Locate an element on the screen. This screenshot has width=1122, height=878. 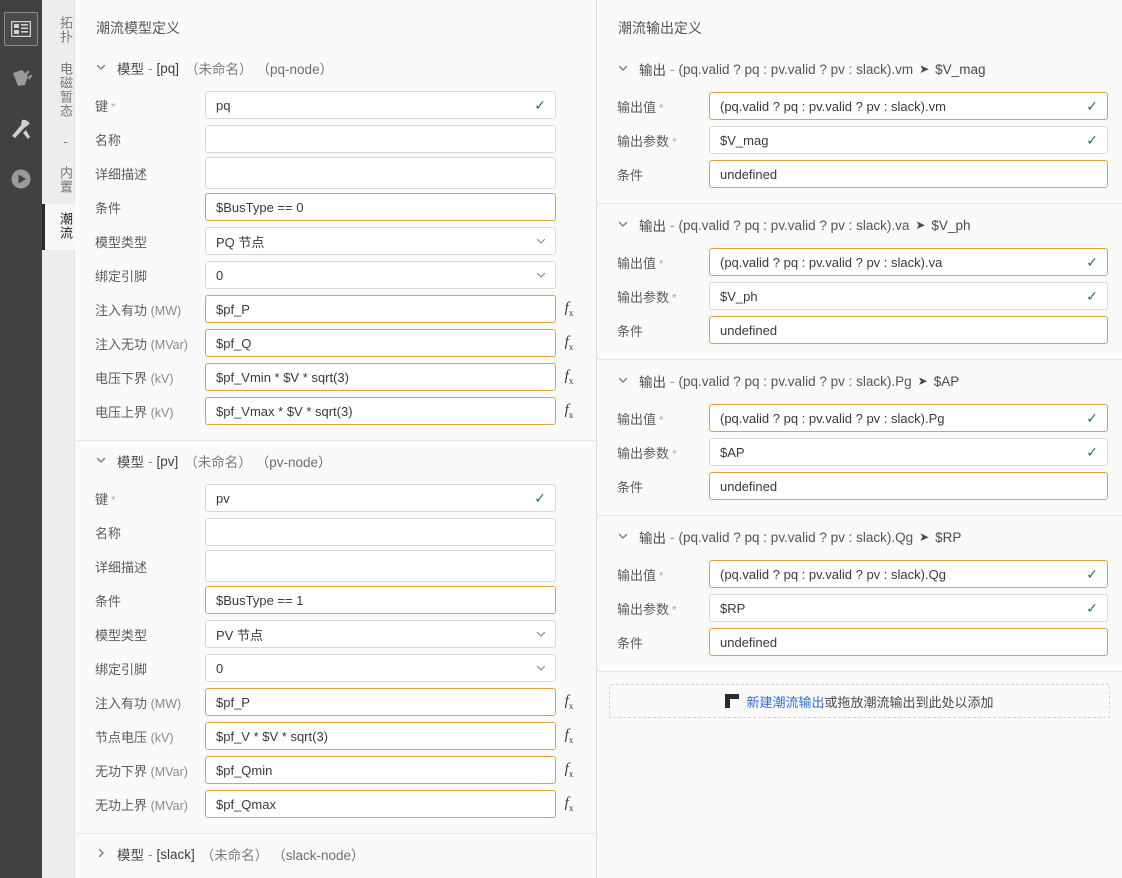
text-input: $pf_Q is located at coordinates (380, 343).